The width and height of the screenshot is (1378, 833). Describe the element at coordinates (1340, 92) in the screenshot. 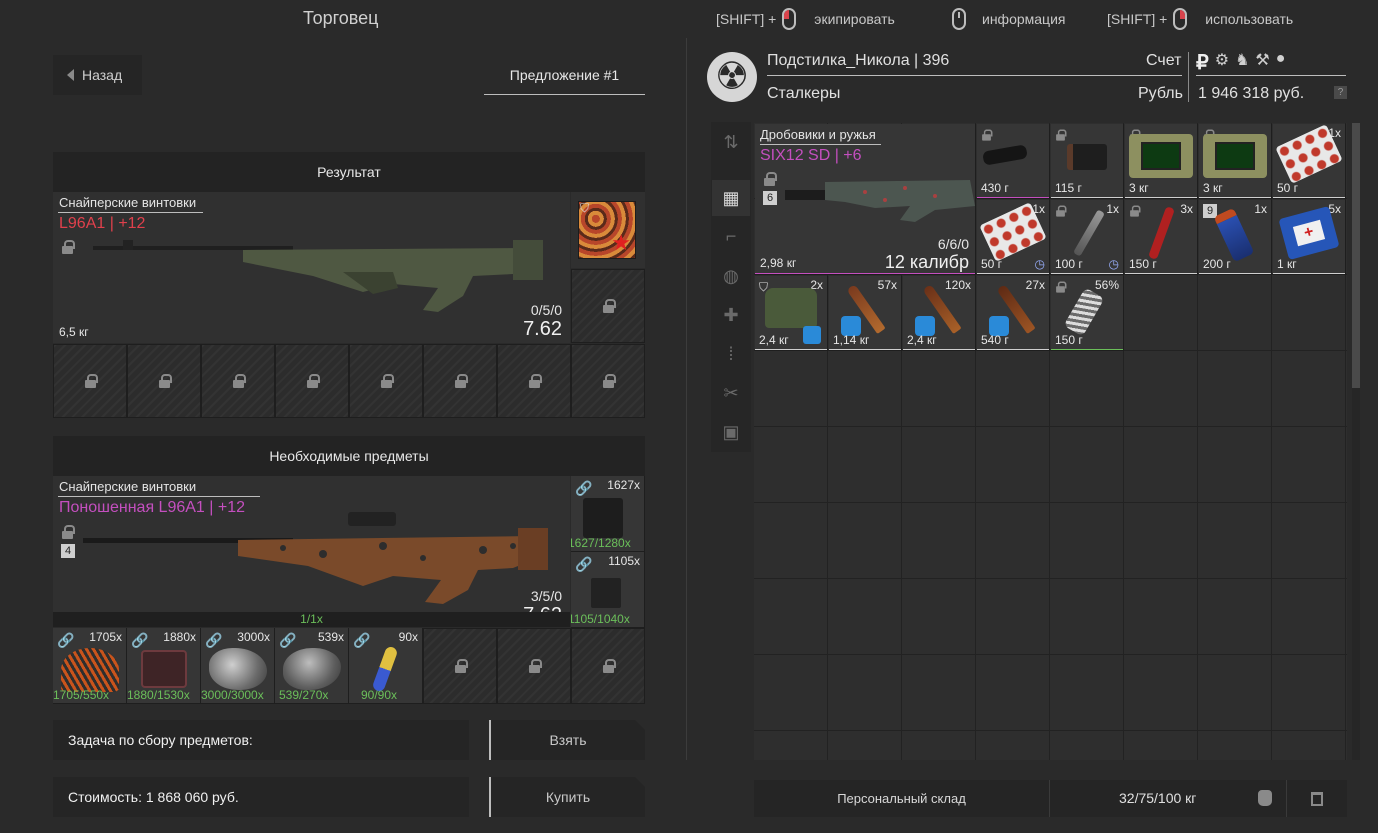

I see `help-button: ?` at that location.